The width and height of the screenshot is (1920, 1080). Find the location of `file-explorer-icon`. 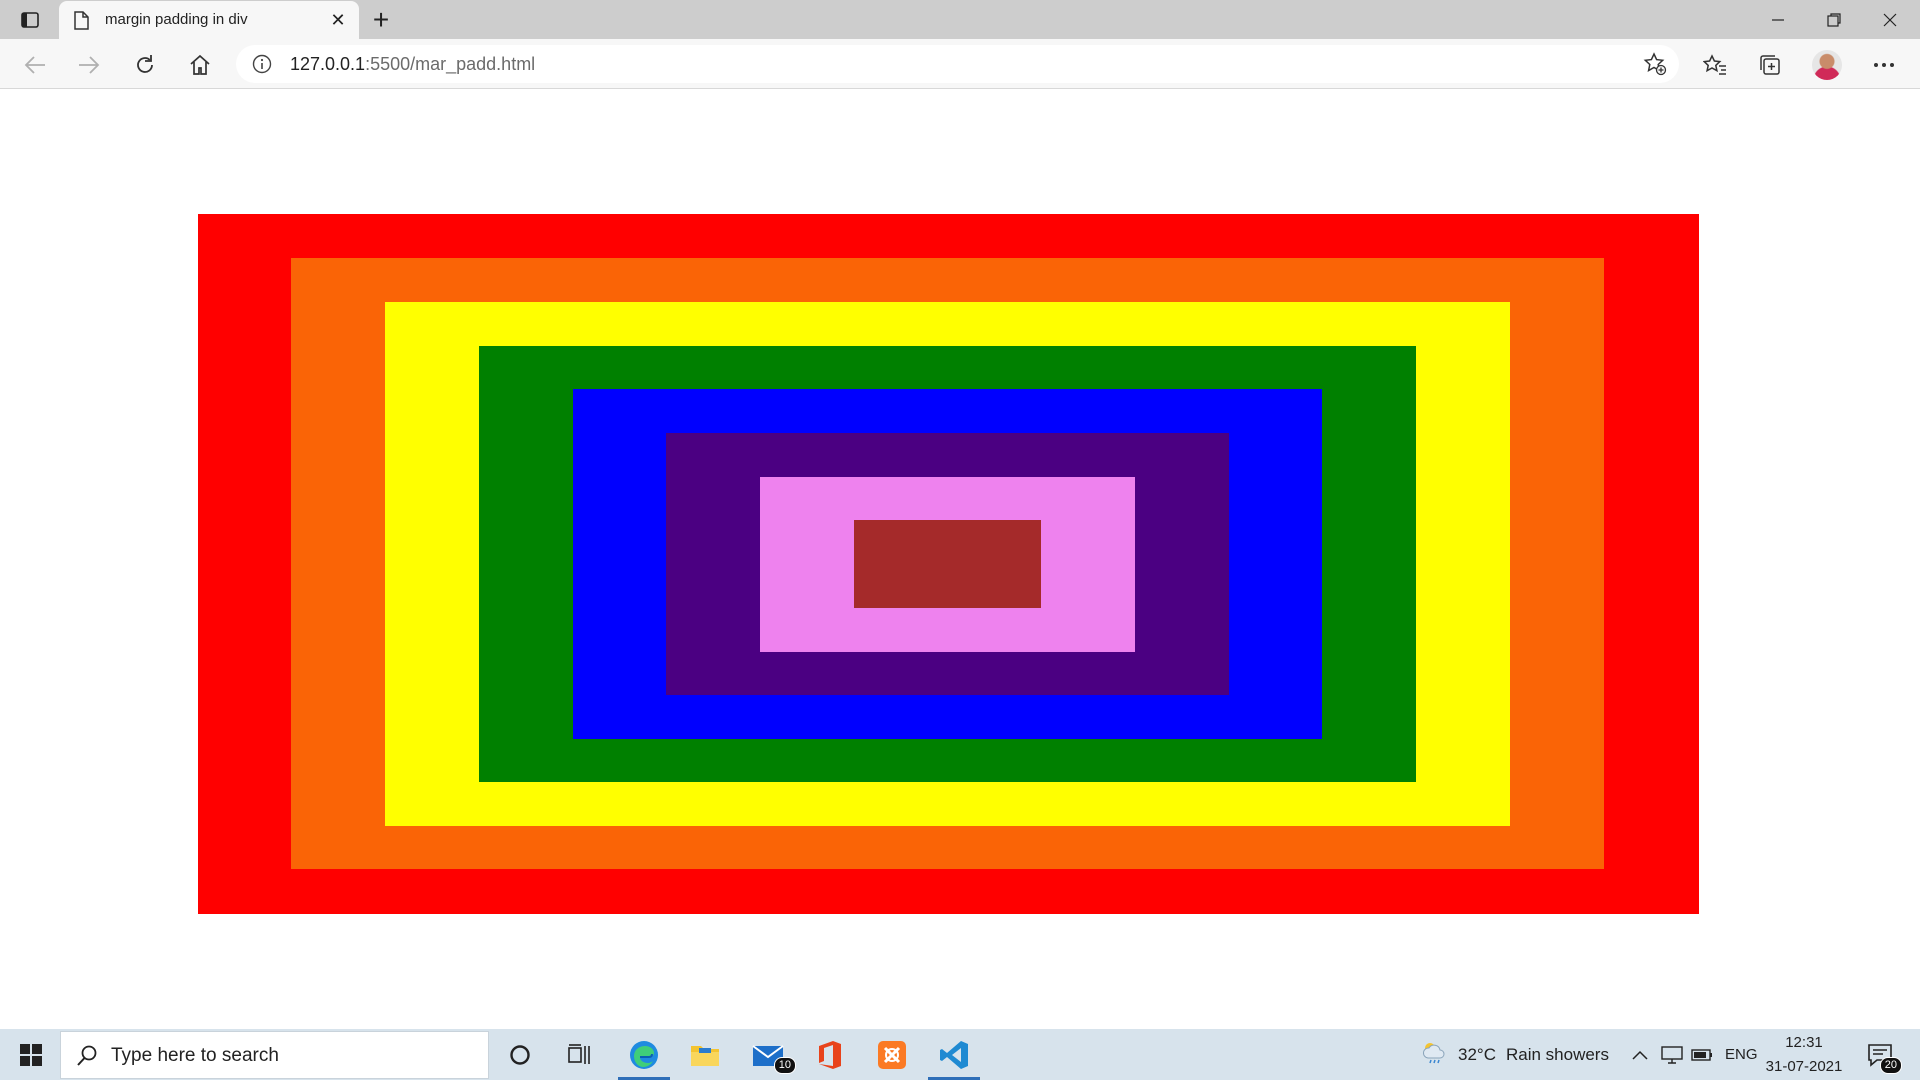

file-explorer-icon is located at coordinates (705, 1054).